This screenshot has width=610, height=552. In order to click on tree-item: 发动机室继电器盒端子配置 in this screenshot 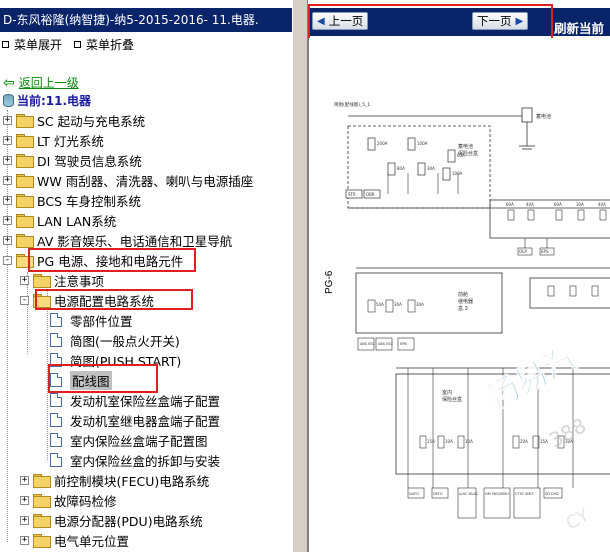, I will do `click(129, 420)`.